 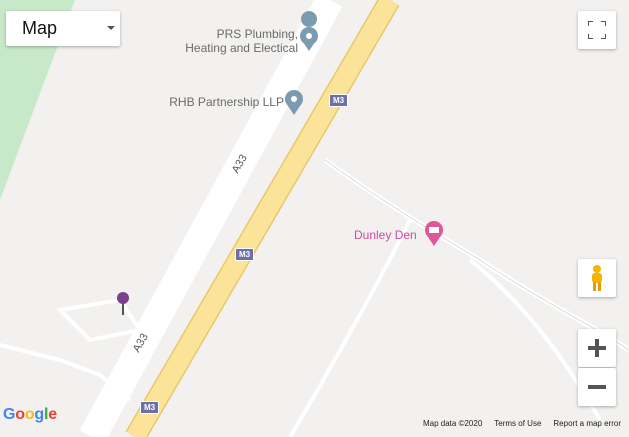 I want to click on street-view-button, so click(x=597, y=278).